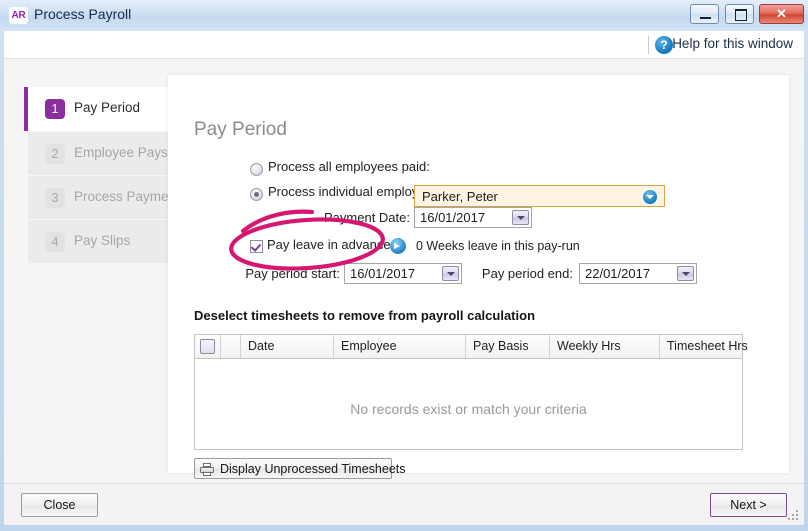  What do you see at coordinates (207, 469) in the screenshot?
I see `printer-icon` at bounding box center [207, 469].